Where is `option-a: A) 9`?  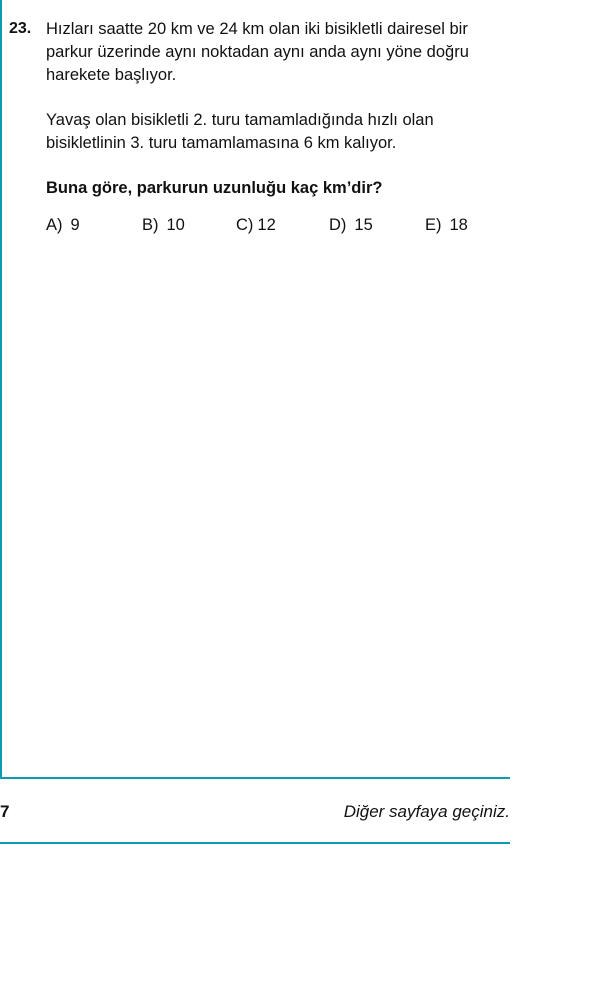
option-a: A) 9 is located at coordinates (63, 225).